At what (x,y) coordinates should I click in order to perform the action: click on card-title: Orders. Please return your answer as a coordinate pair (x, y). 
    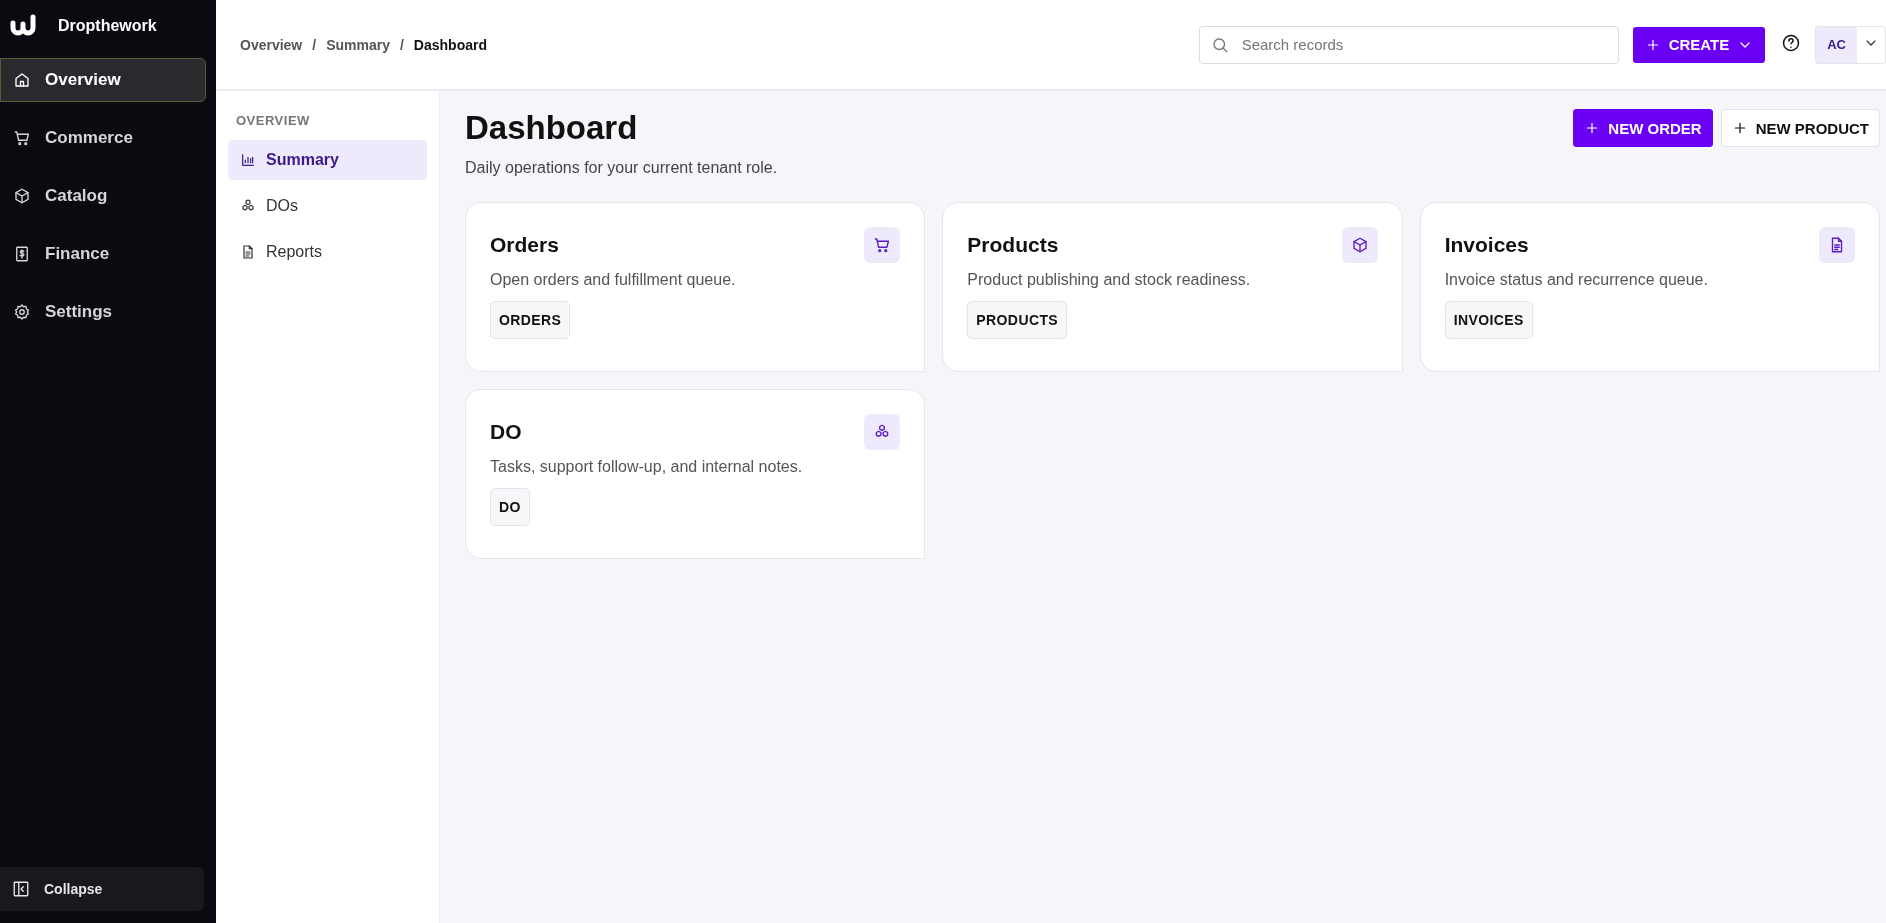
    Looking at the image, I should click on (524, 245).